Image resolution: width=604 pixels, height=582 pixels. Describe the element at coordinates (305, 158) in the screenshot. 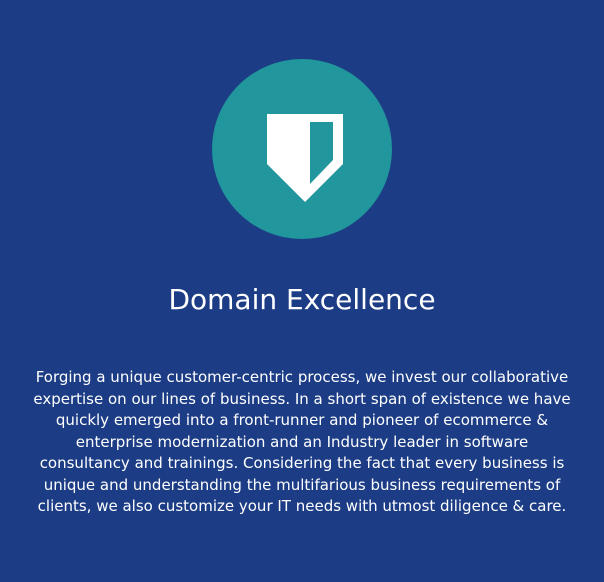

I see `shield-icon` at that location.